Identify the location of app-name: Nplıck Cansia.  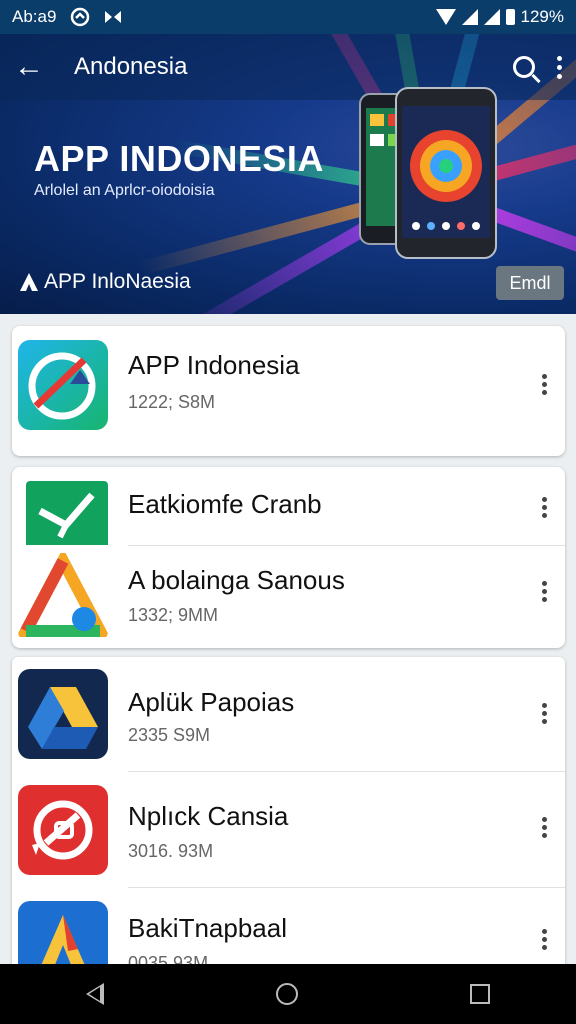
(208, 816).